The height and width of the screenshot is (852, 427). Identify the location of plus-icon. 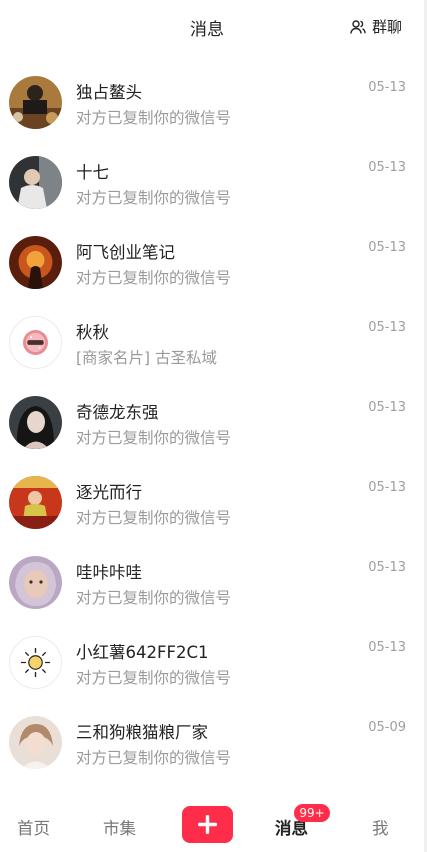
(207, 824).